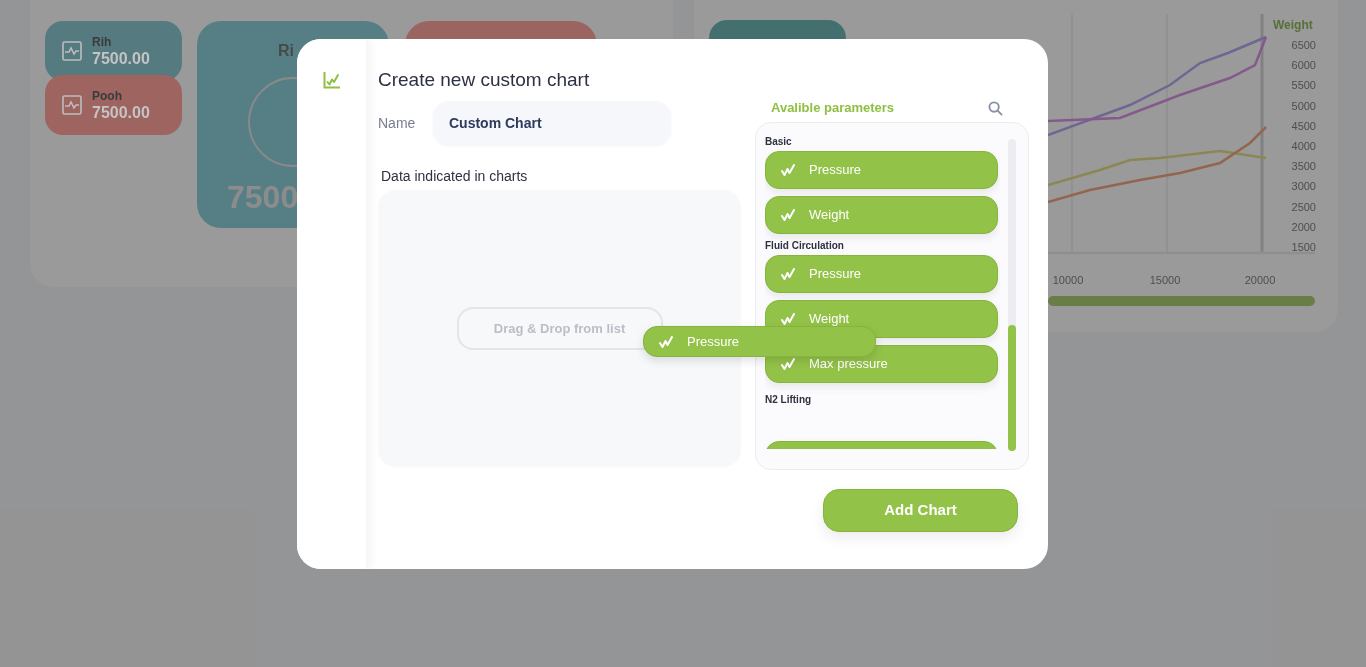  What do you see at coordinates (1012, 388) in the screenshot?
I see `scrollbar-thumb` at bounding box center [1012, 388].